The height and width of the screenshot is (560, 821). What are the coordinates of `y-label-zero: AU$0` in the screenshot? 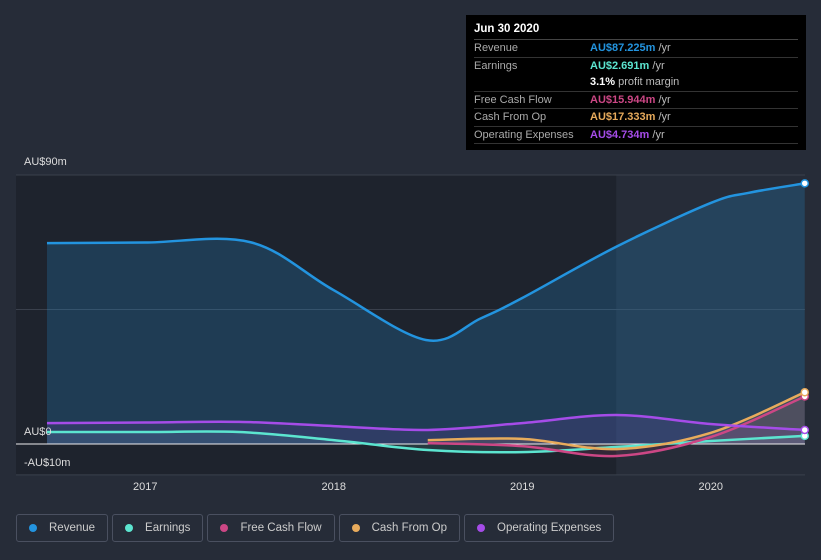 It's located at (38, 432).